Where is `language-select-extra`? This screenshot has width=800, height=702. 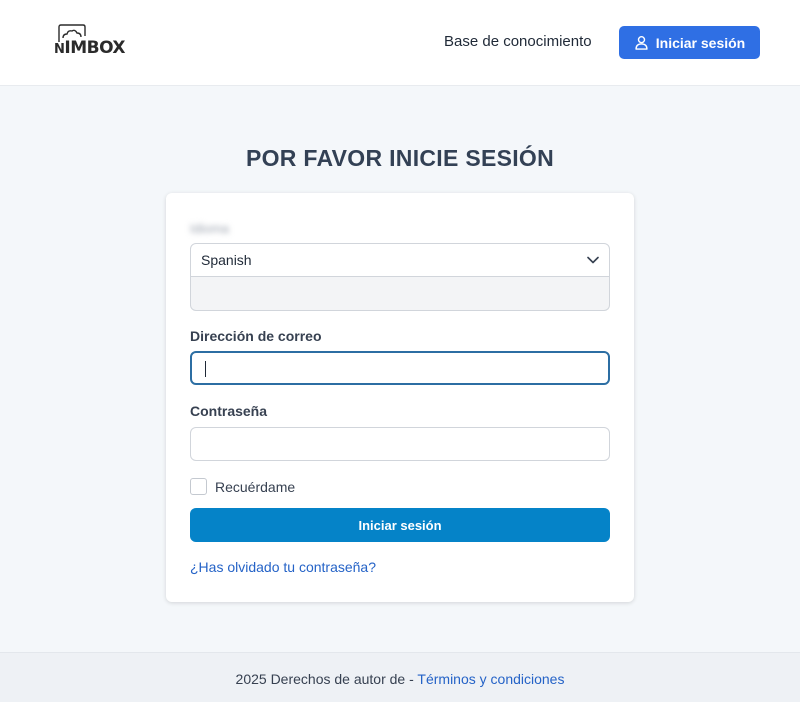 language-select-extra is located at coordinates (400, 294).